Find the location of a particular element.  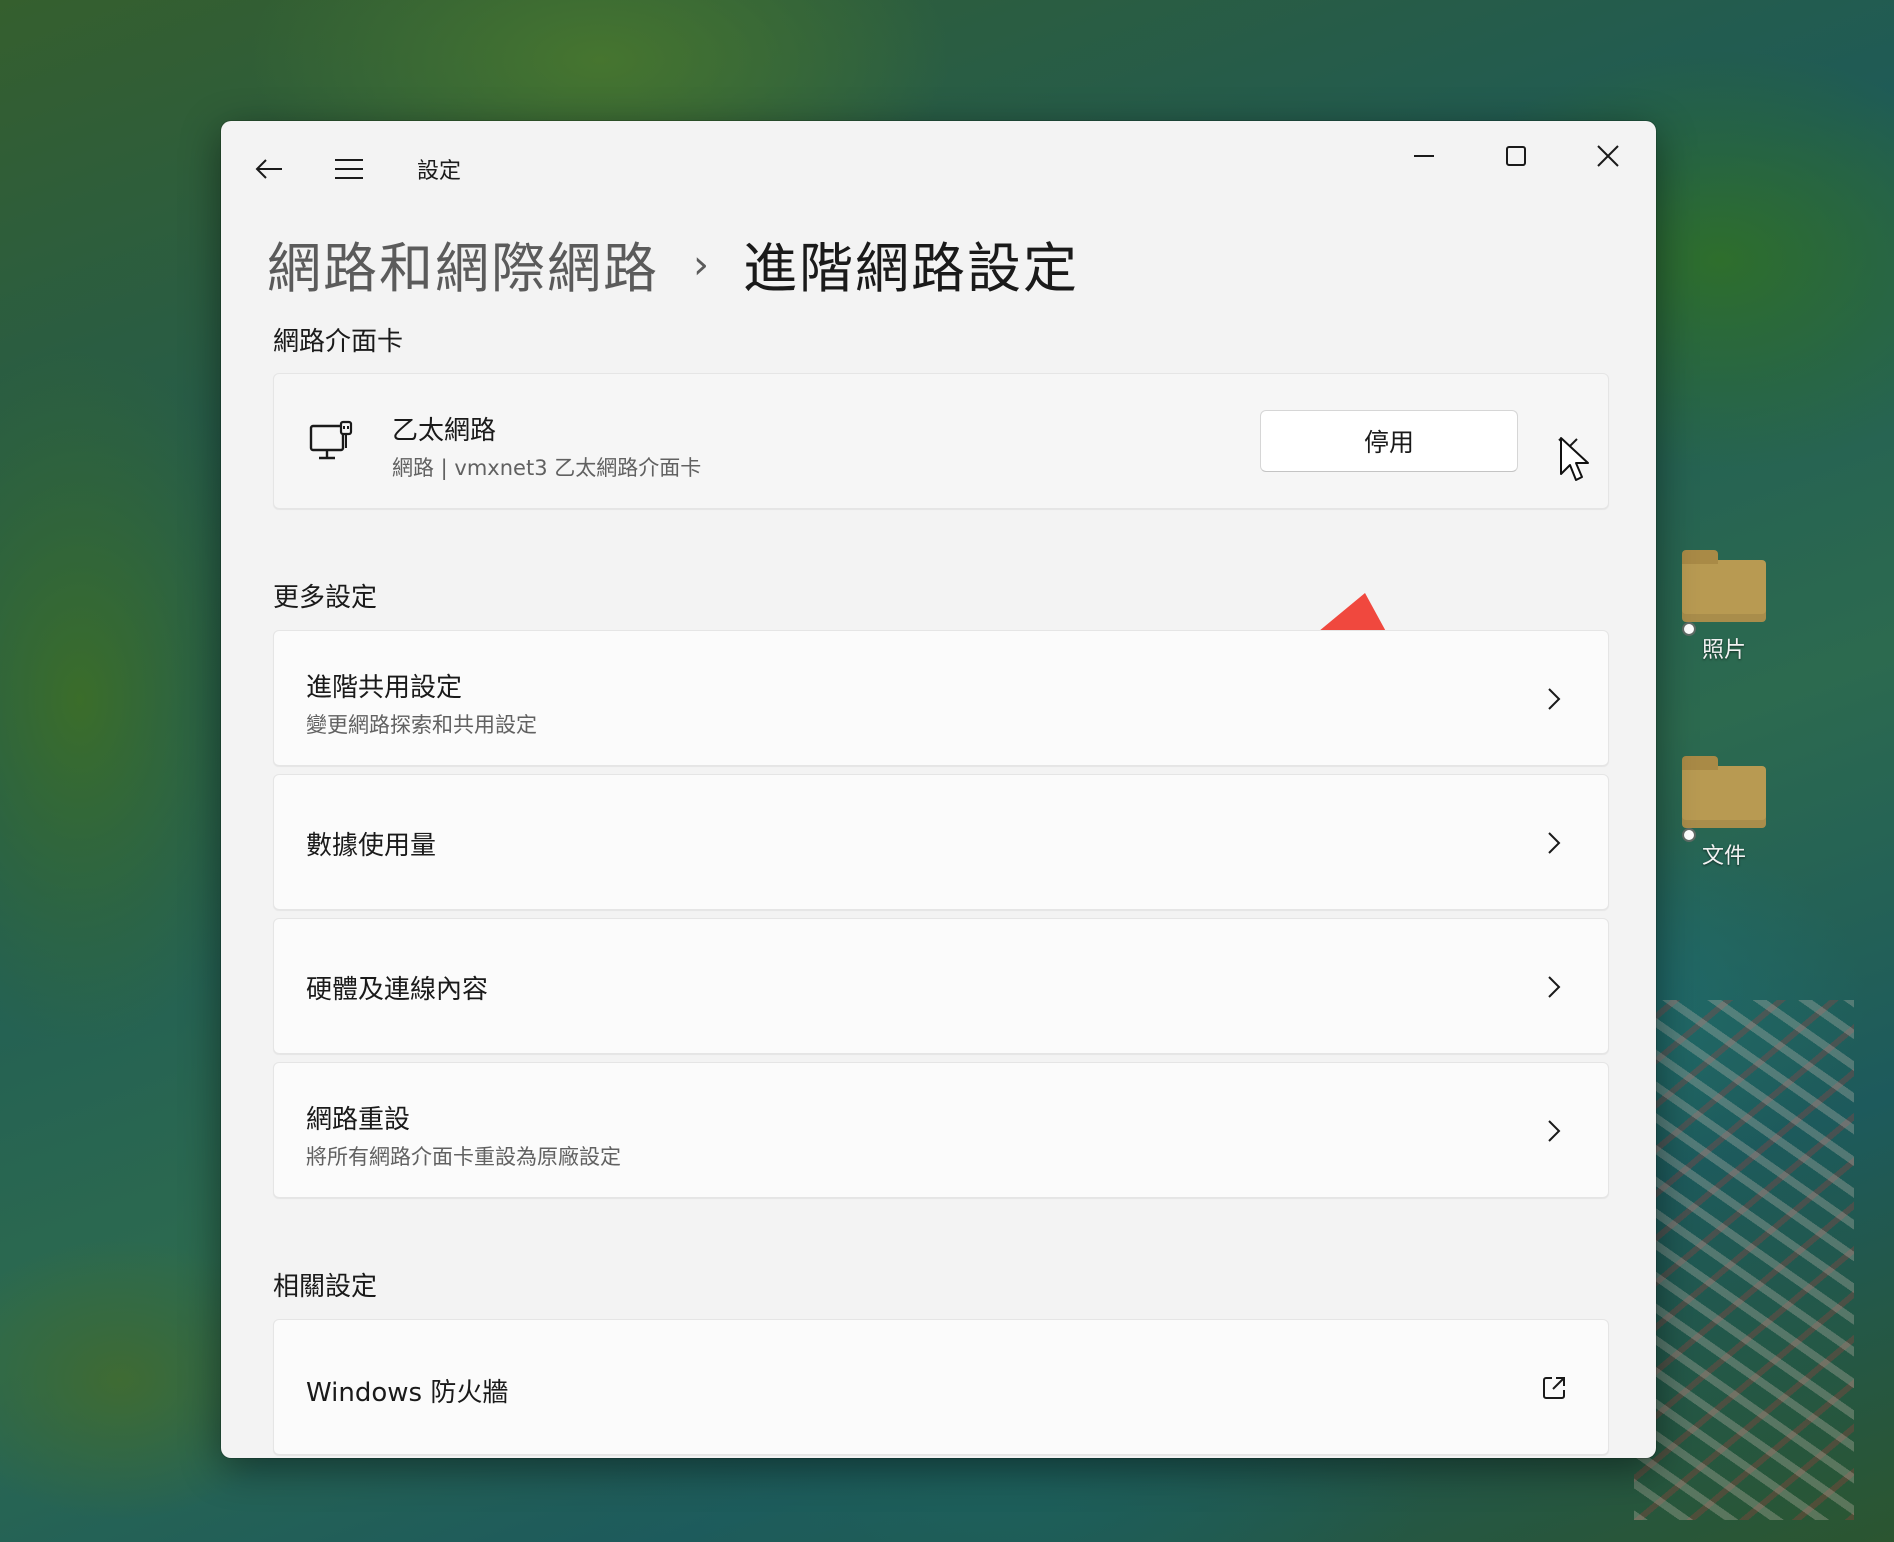

item-title: Windows 防火牆 is located at coordinates (407, 1393).